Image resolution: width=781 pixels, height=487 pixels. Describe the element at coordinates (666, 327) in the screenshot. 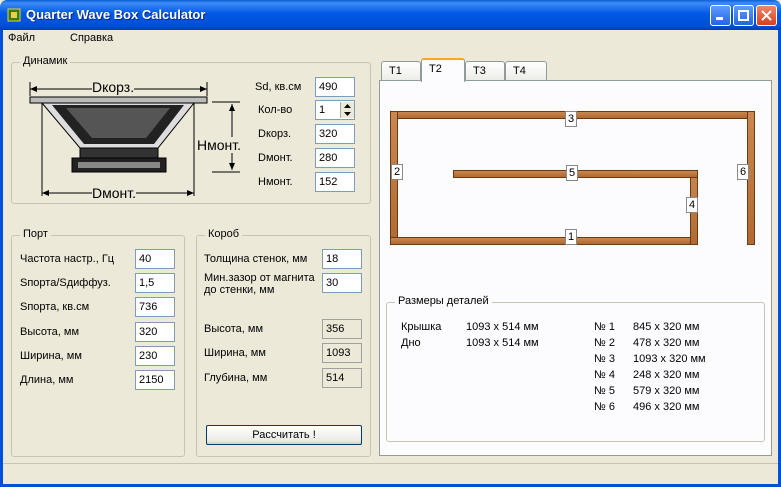

I see `detail-1-size: 845 x 320 мм` at that location.